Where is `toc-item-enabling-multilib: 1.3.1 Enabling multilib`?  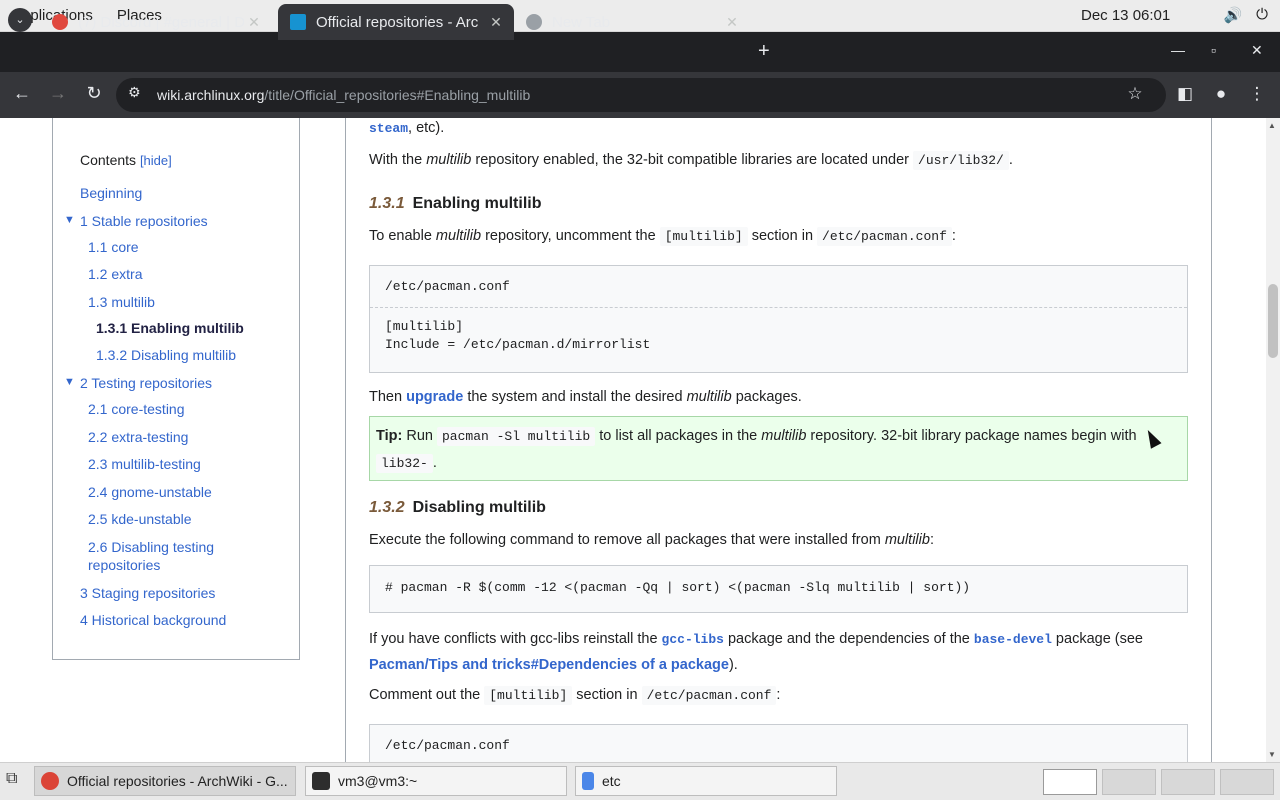
toc-item-enabling-multilib: 1.3.1 Enabling multilib is located at coordinates (170, 328).